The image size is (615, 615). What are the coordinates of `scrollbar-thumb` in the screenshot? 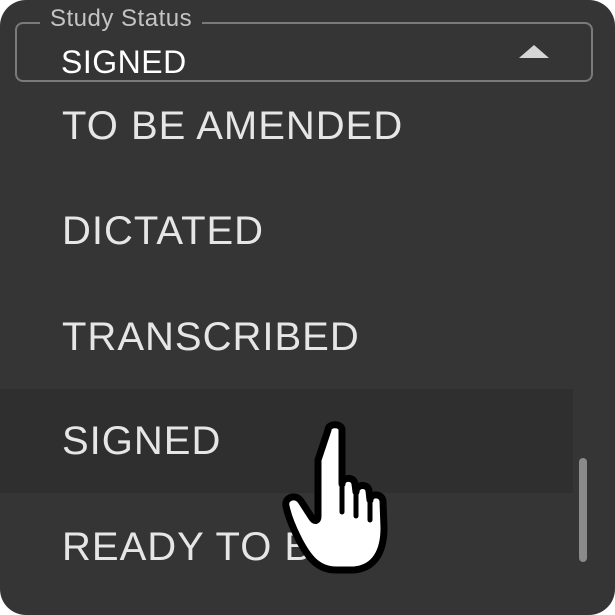 It's located at (583, 510).